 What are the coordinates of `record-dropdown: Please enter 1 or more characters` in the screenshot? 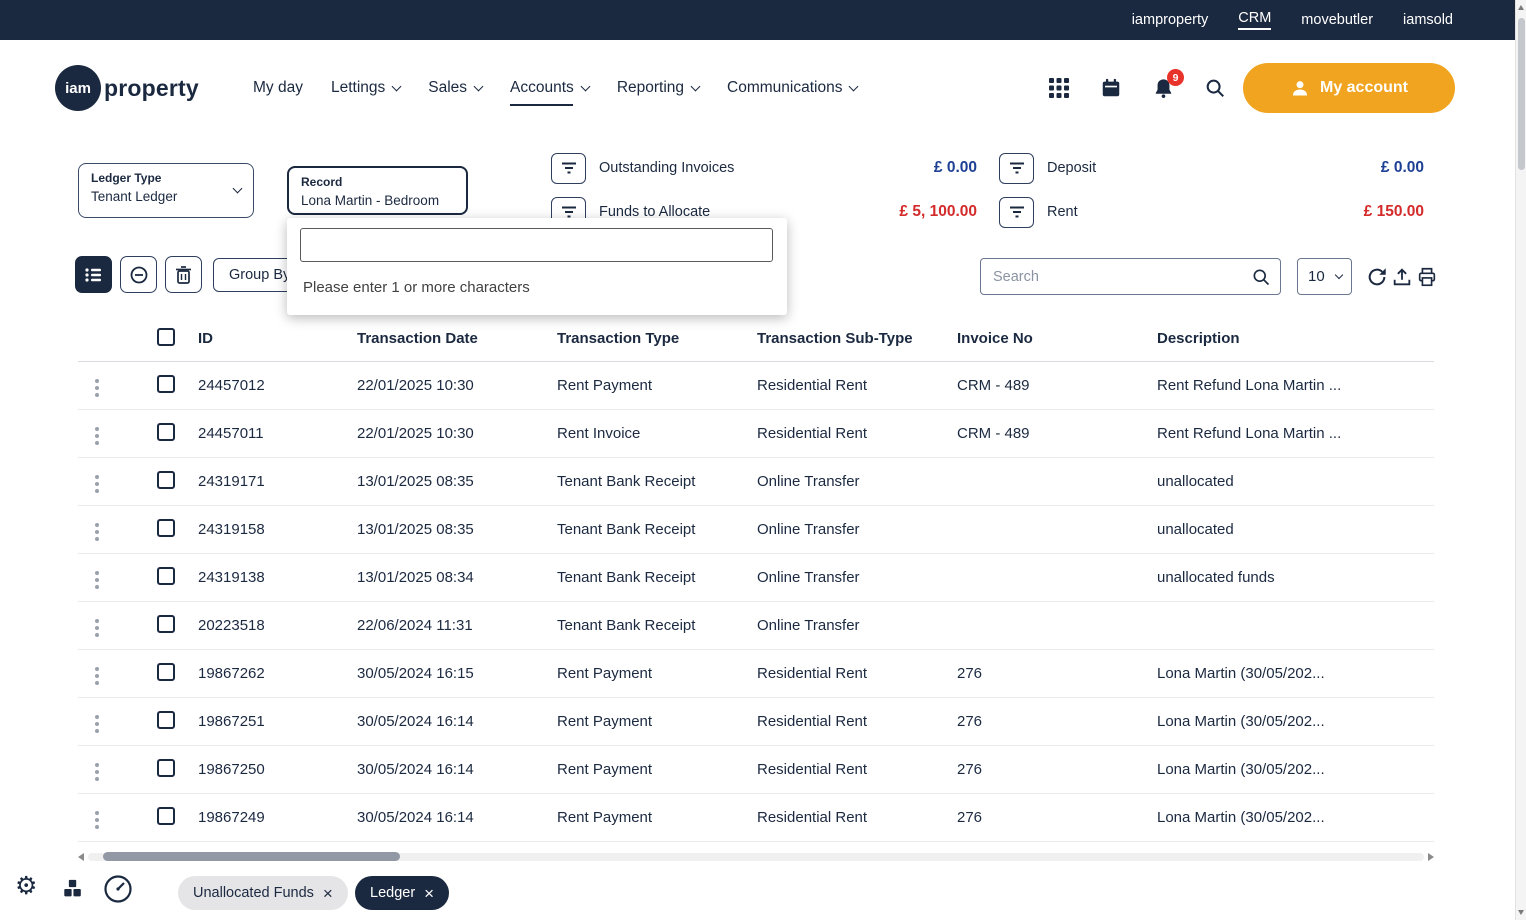 It's located at (537, 266).